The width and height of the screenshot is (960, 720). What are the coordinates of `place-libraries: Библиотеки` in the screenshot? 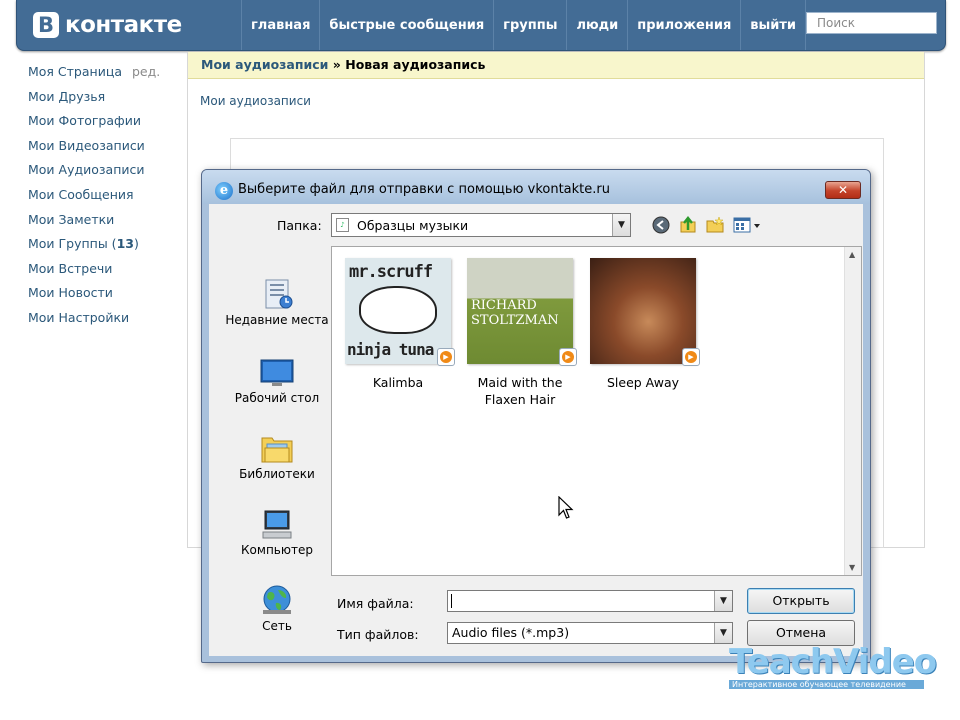 It's located at (277, 457).